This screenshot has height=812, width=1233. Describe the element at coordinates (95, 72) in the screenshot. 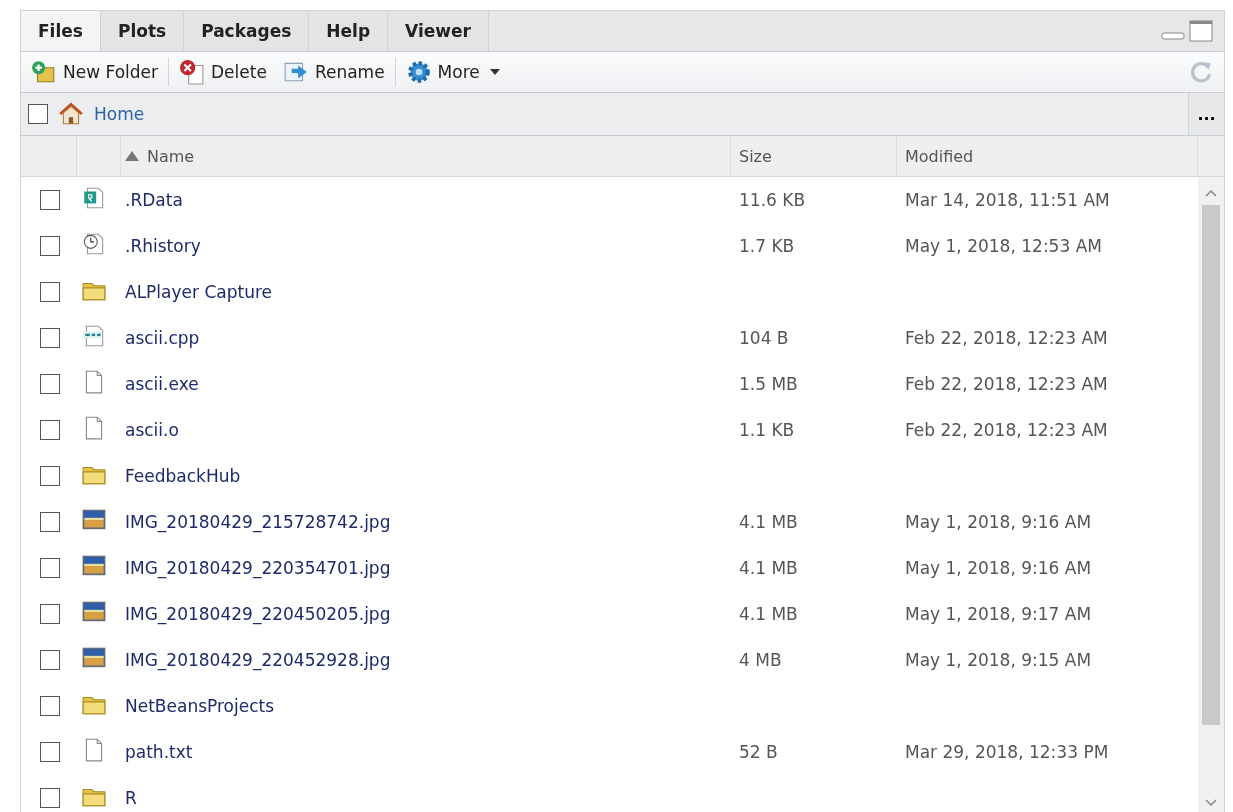

I see `toolbar-button: New Folder` at that location.